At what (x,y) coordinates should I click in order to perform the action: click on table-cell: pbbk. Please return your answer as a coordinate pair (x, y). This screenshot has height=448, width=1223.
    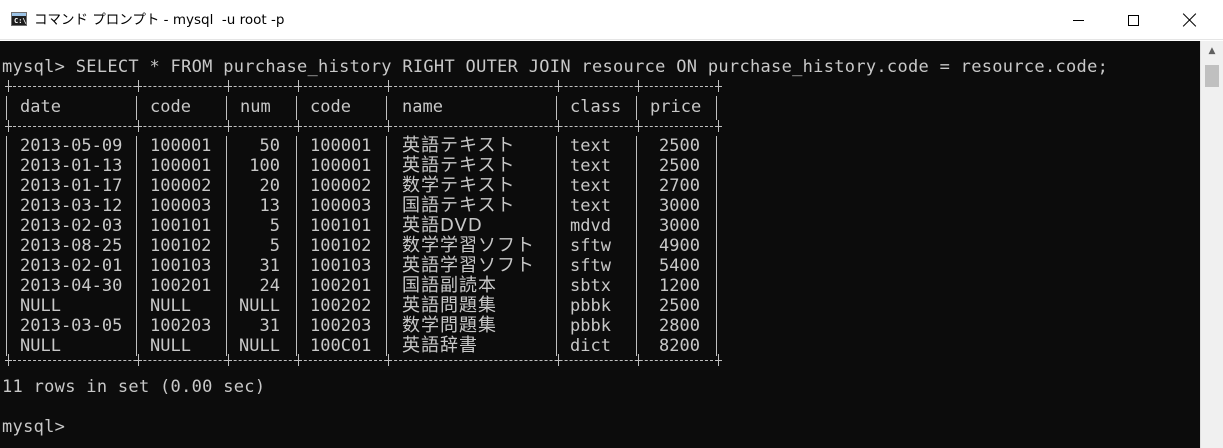
    Looking at the image, I should click on (590, 326).